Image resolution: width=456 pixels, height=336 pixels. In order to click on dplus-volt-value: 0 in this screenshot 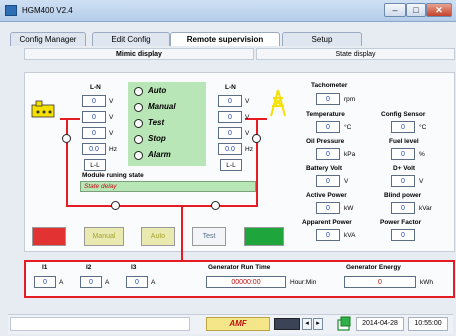, I will do `click(403, 181)`.